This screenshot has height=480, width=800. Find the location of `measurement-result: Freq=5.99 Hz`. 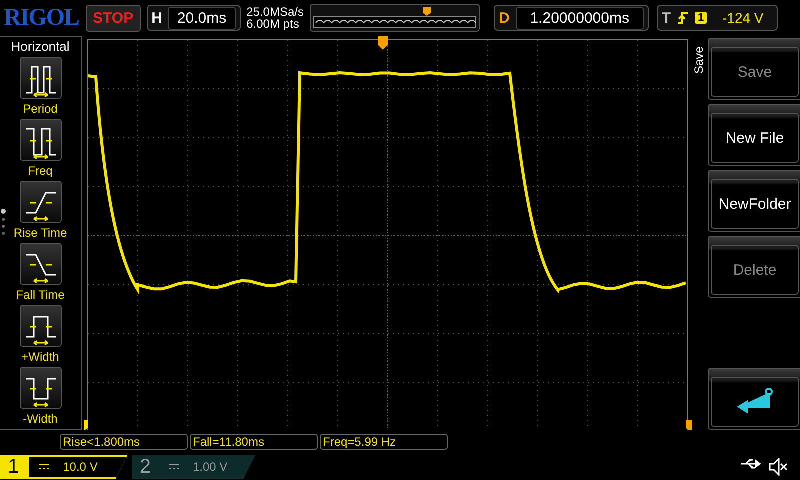

measurement-result: Freq=5.99 Hz is located at coordinates (384, 442).